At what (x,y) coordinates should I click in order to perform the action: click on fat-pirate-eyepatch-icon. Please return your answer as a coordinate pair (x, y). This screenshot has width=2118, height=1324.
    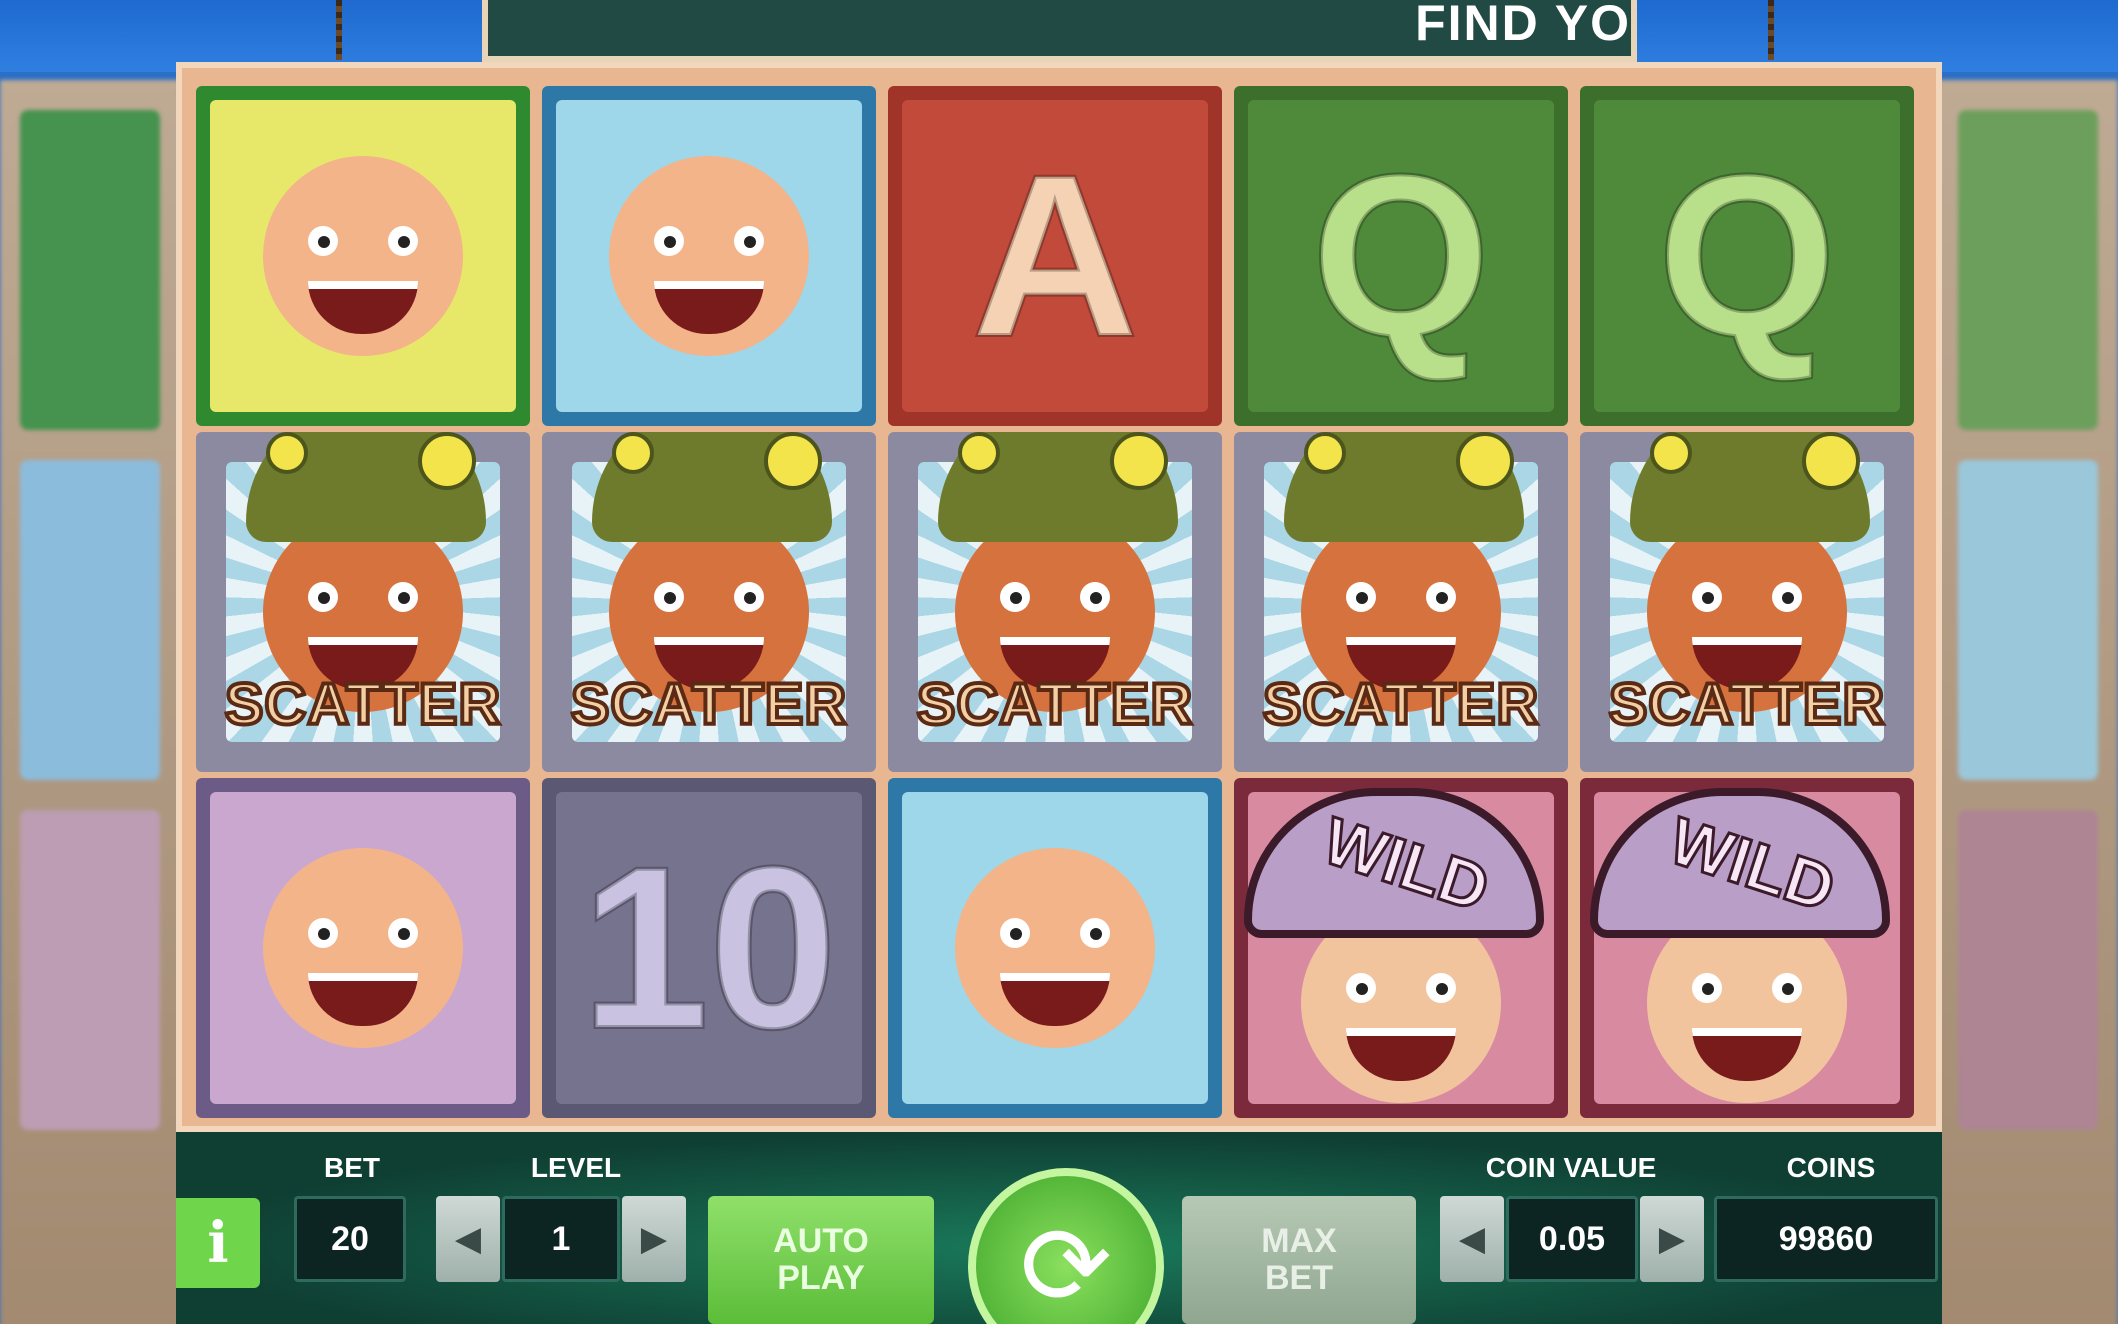
    Looking at the image, I should click on (363, 948).